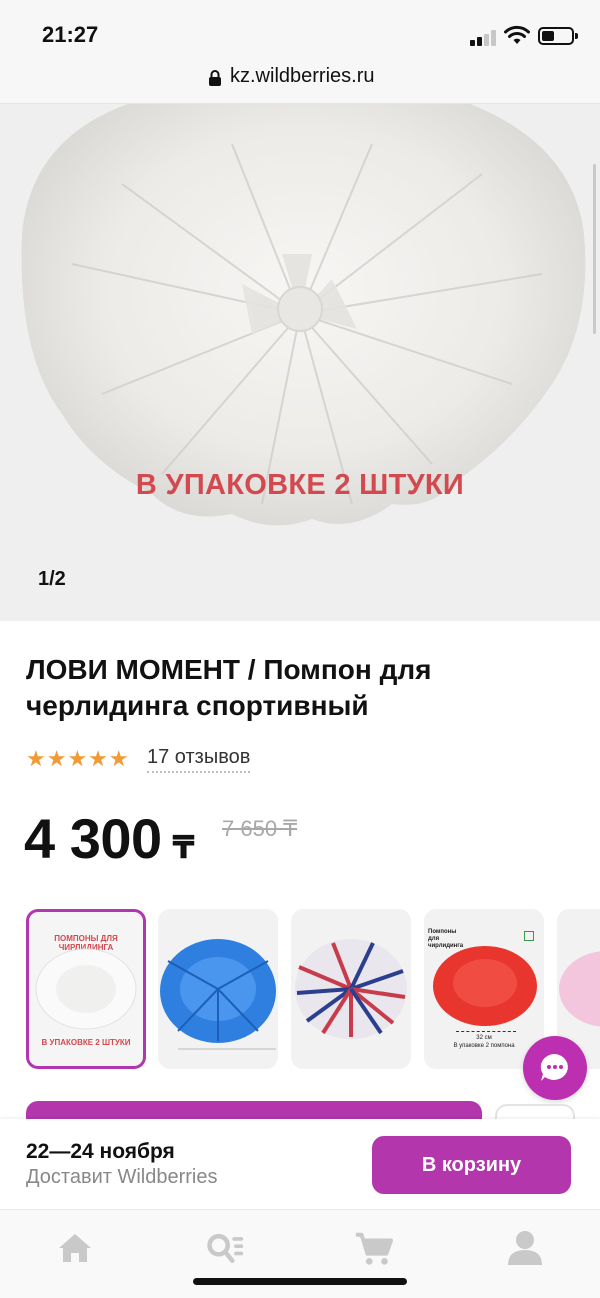 The height and width of the screenshot is (1298, 600). What do you see at coordinates (486, 1031) in the screenshot?
I see `size-arrow` at bounding box center [486, 1031].